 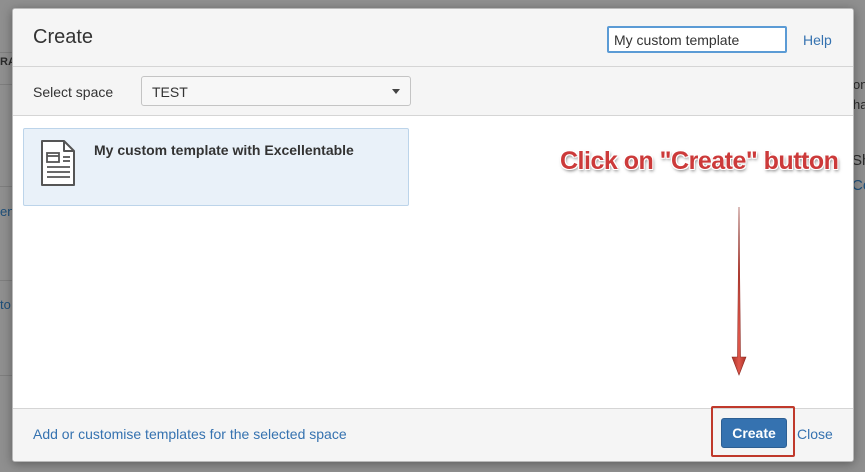 I want to click on dialog-title: Create, so click(x=63, y=37).